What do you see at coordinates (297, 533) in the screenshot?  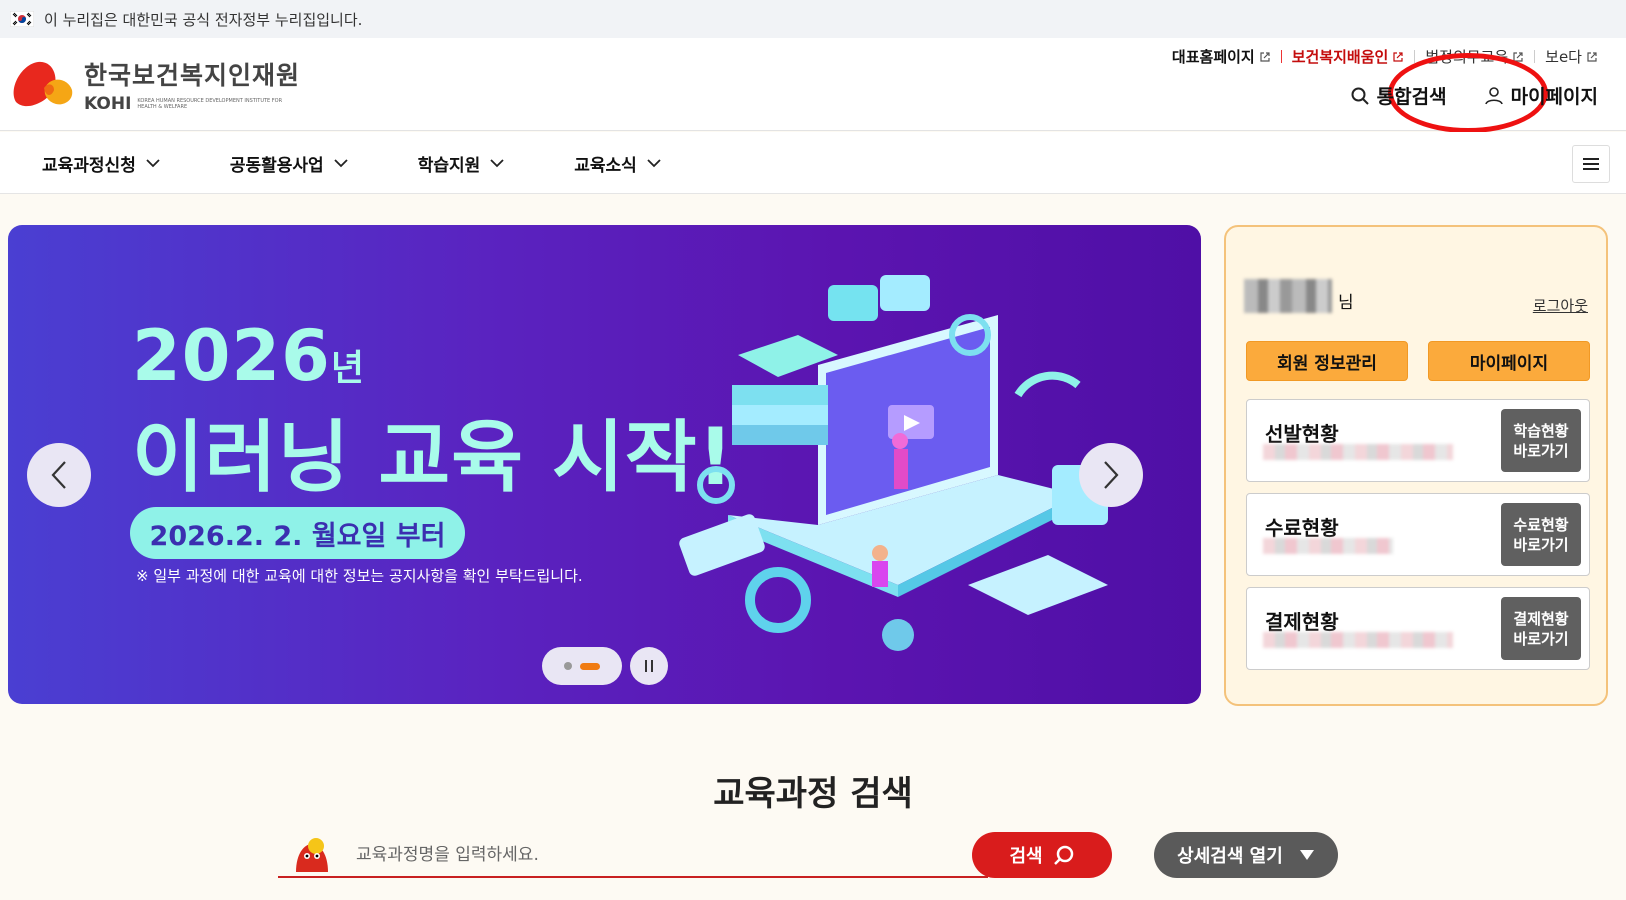 I see `banner-date-pill: 2026.2. 2. 월요일 부터` at bounding box center [297, 533].